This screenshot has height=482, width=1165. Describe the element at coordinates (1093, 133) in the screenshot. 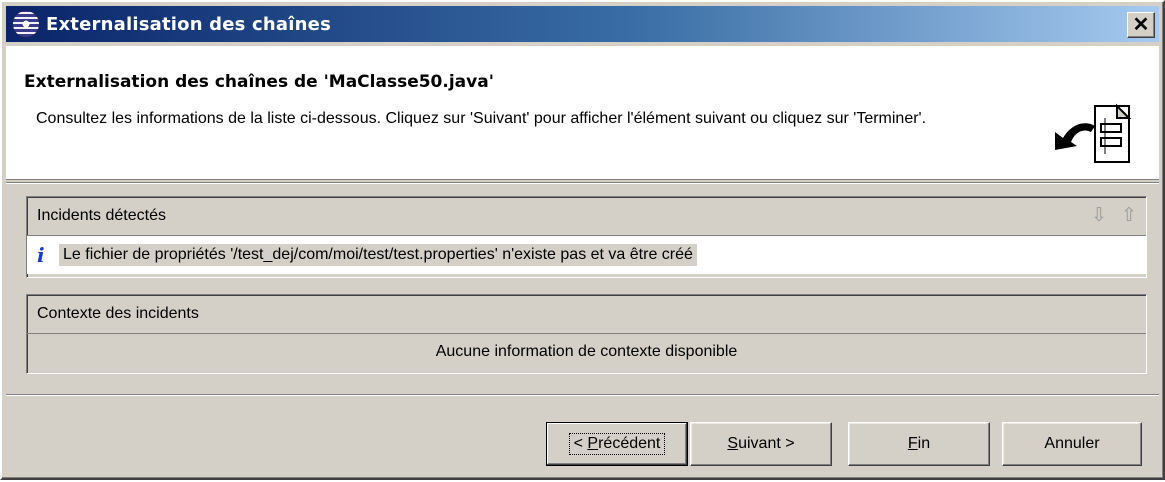

I see `externalize-wizard-icon` at that location.